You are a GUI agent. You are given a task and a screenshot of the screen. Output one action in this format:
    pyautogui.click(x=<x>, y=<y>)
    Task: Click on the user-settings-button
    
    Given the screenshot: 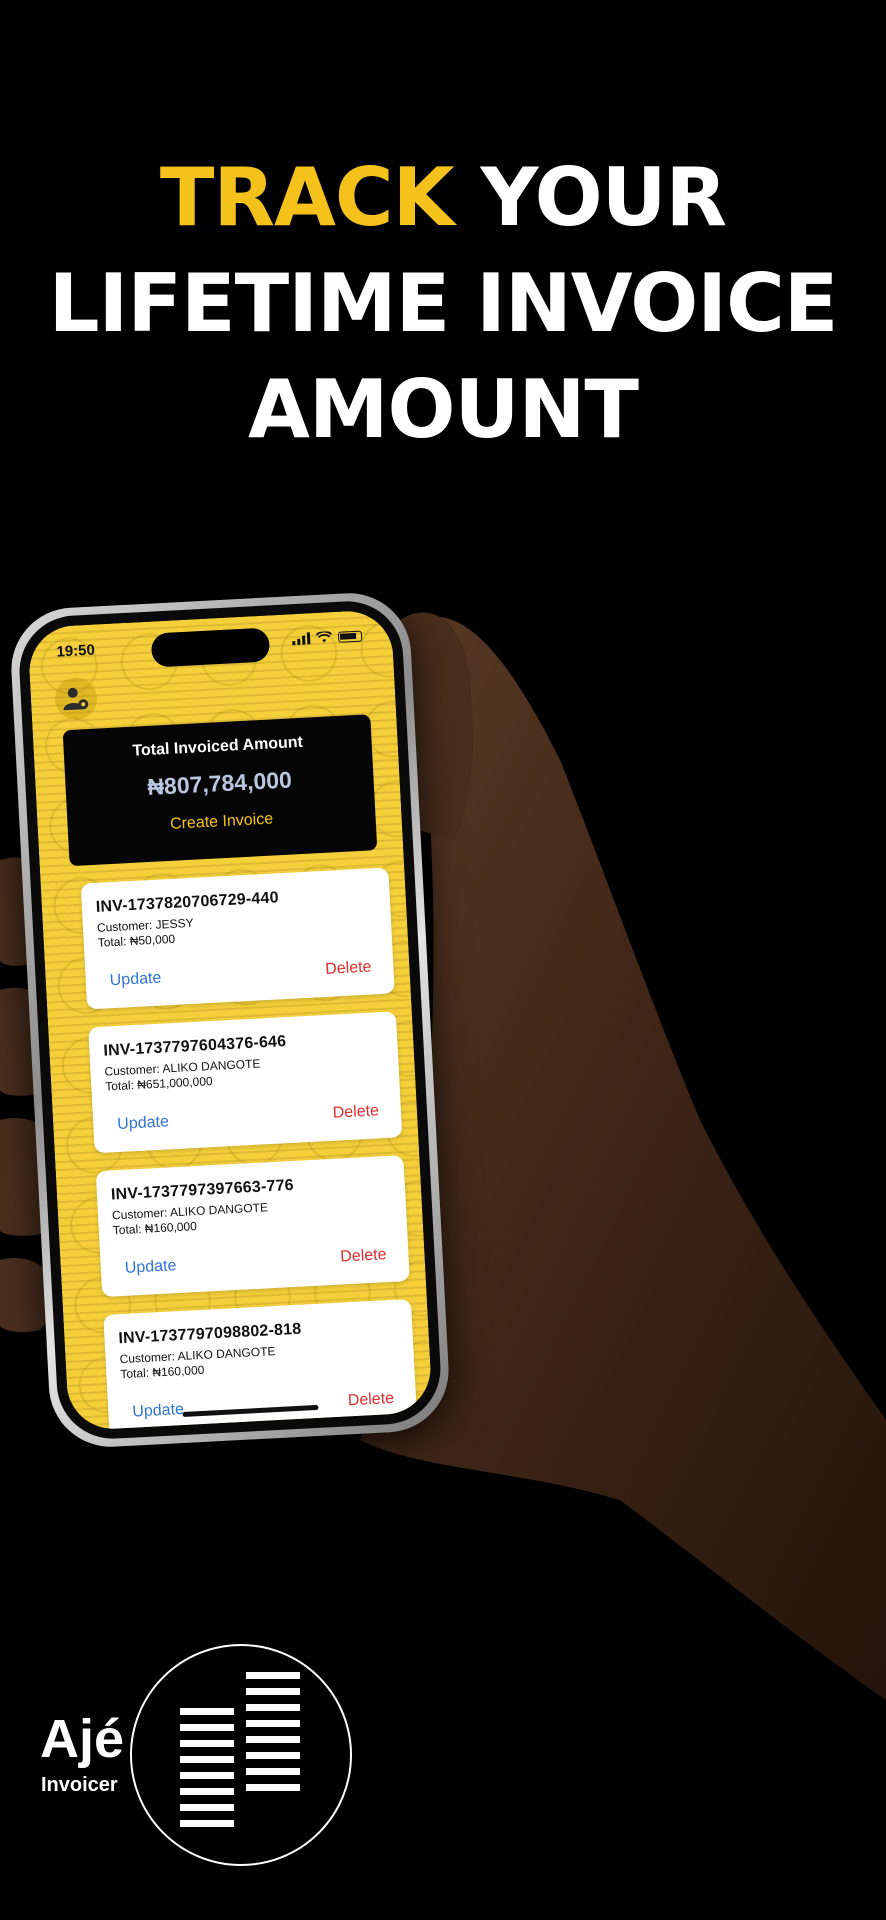 What is the action you would take?
    pyautogui.click(x=76, y=698)
    